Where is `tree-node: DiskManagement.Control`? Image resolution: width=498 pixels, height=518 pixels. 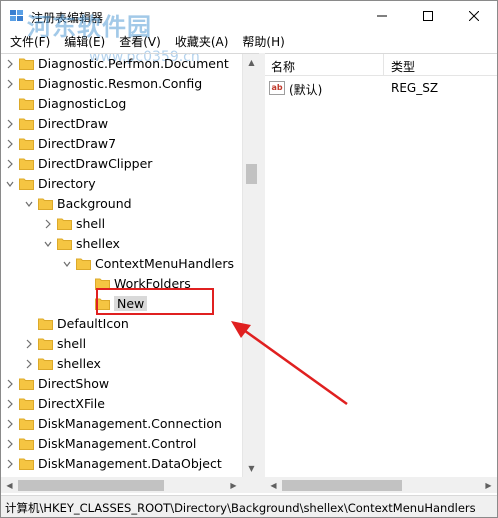 tree-node: DiskManagement.Control is located at coordinates (121, 444).